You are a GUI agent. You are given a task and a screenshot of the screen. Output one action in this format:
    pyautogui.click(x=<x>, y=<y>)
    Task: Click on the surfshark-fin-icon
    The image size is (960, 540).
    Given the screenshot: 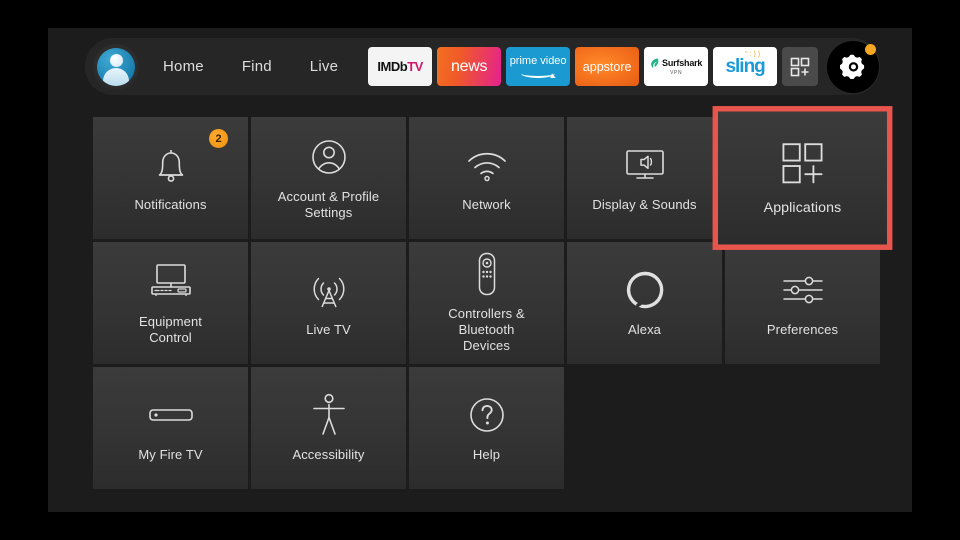 What is the action you would take?
    pyautogui.click(x=655, y=62)
    